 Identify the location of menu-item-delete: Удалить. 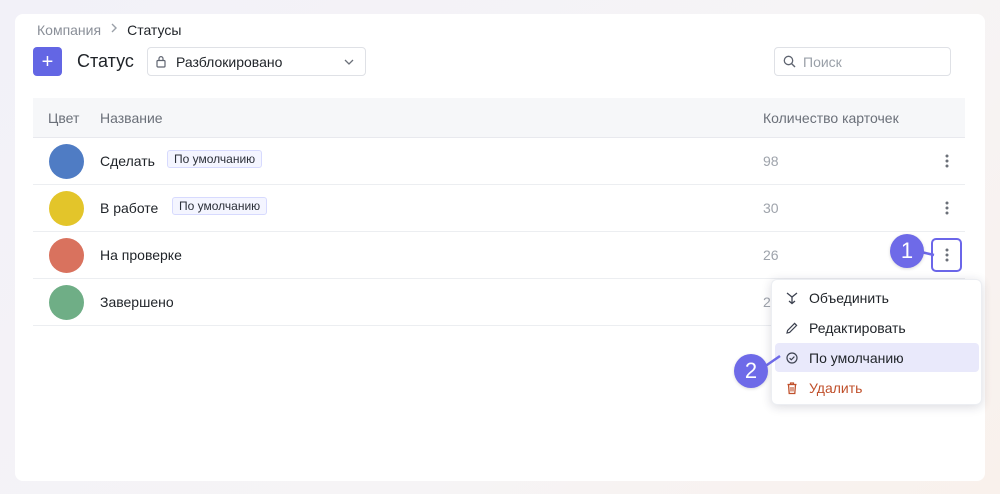
(877, 387).